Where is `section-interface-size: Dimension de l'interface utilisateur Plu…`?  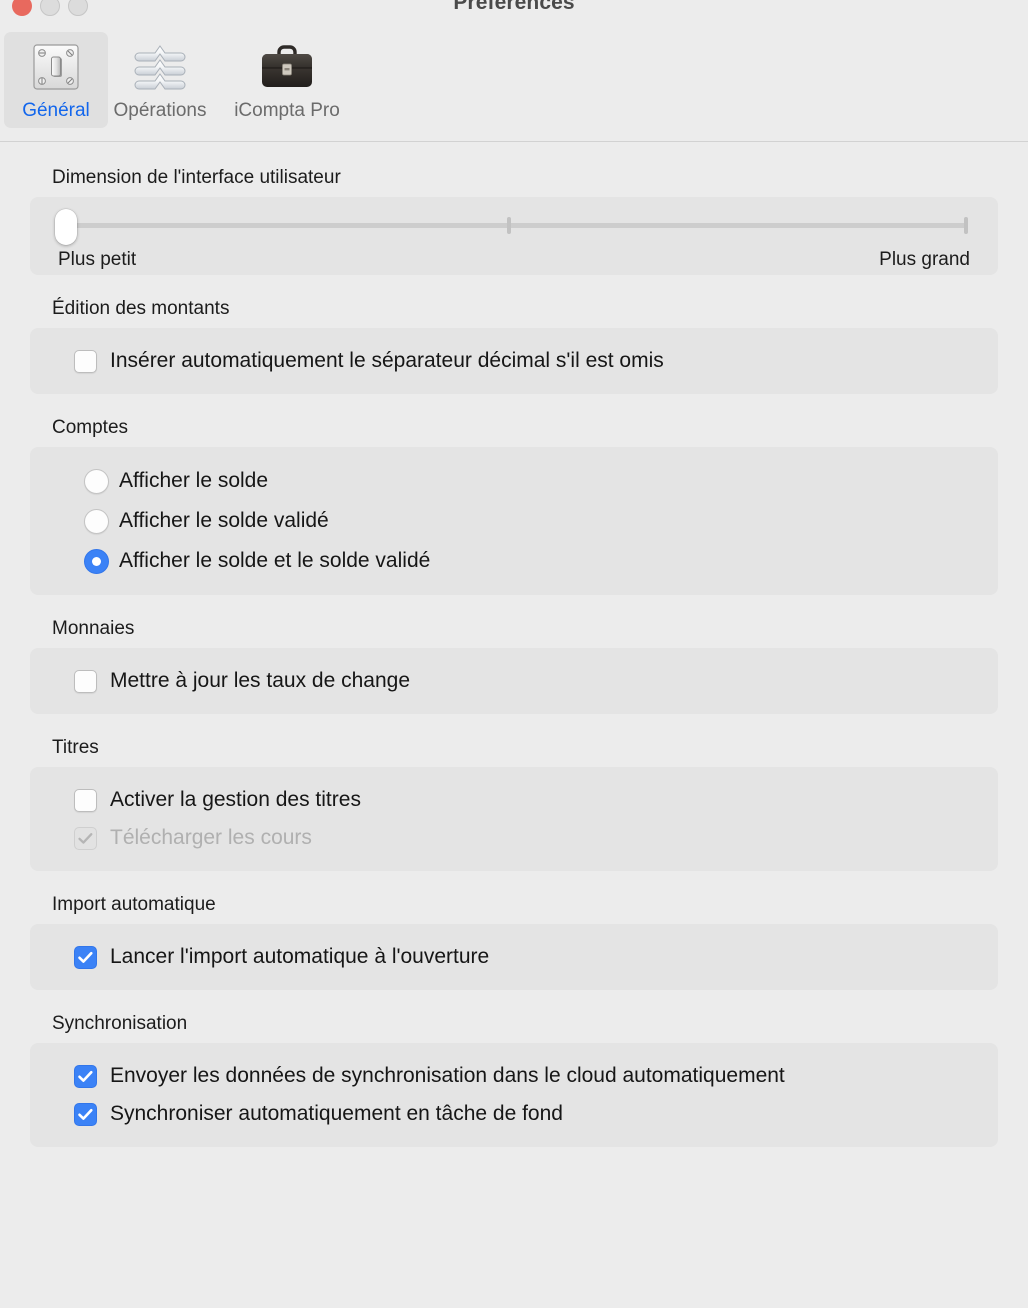
section-interface-size: Dimension de l'interface utilisateur Plu… is located at coordinates (514, 220).